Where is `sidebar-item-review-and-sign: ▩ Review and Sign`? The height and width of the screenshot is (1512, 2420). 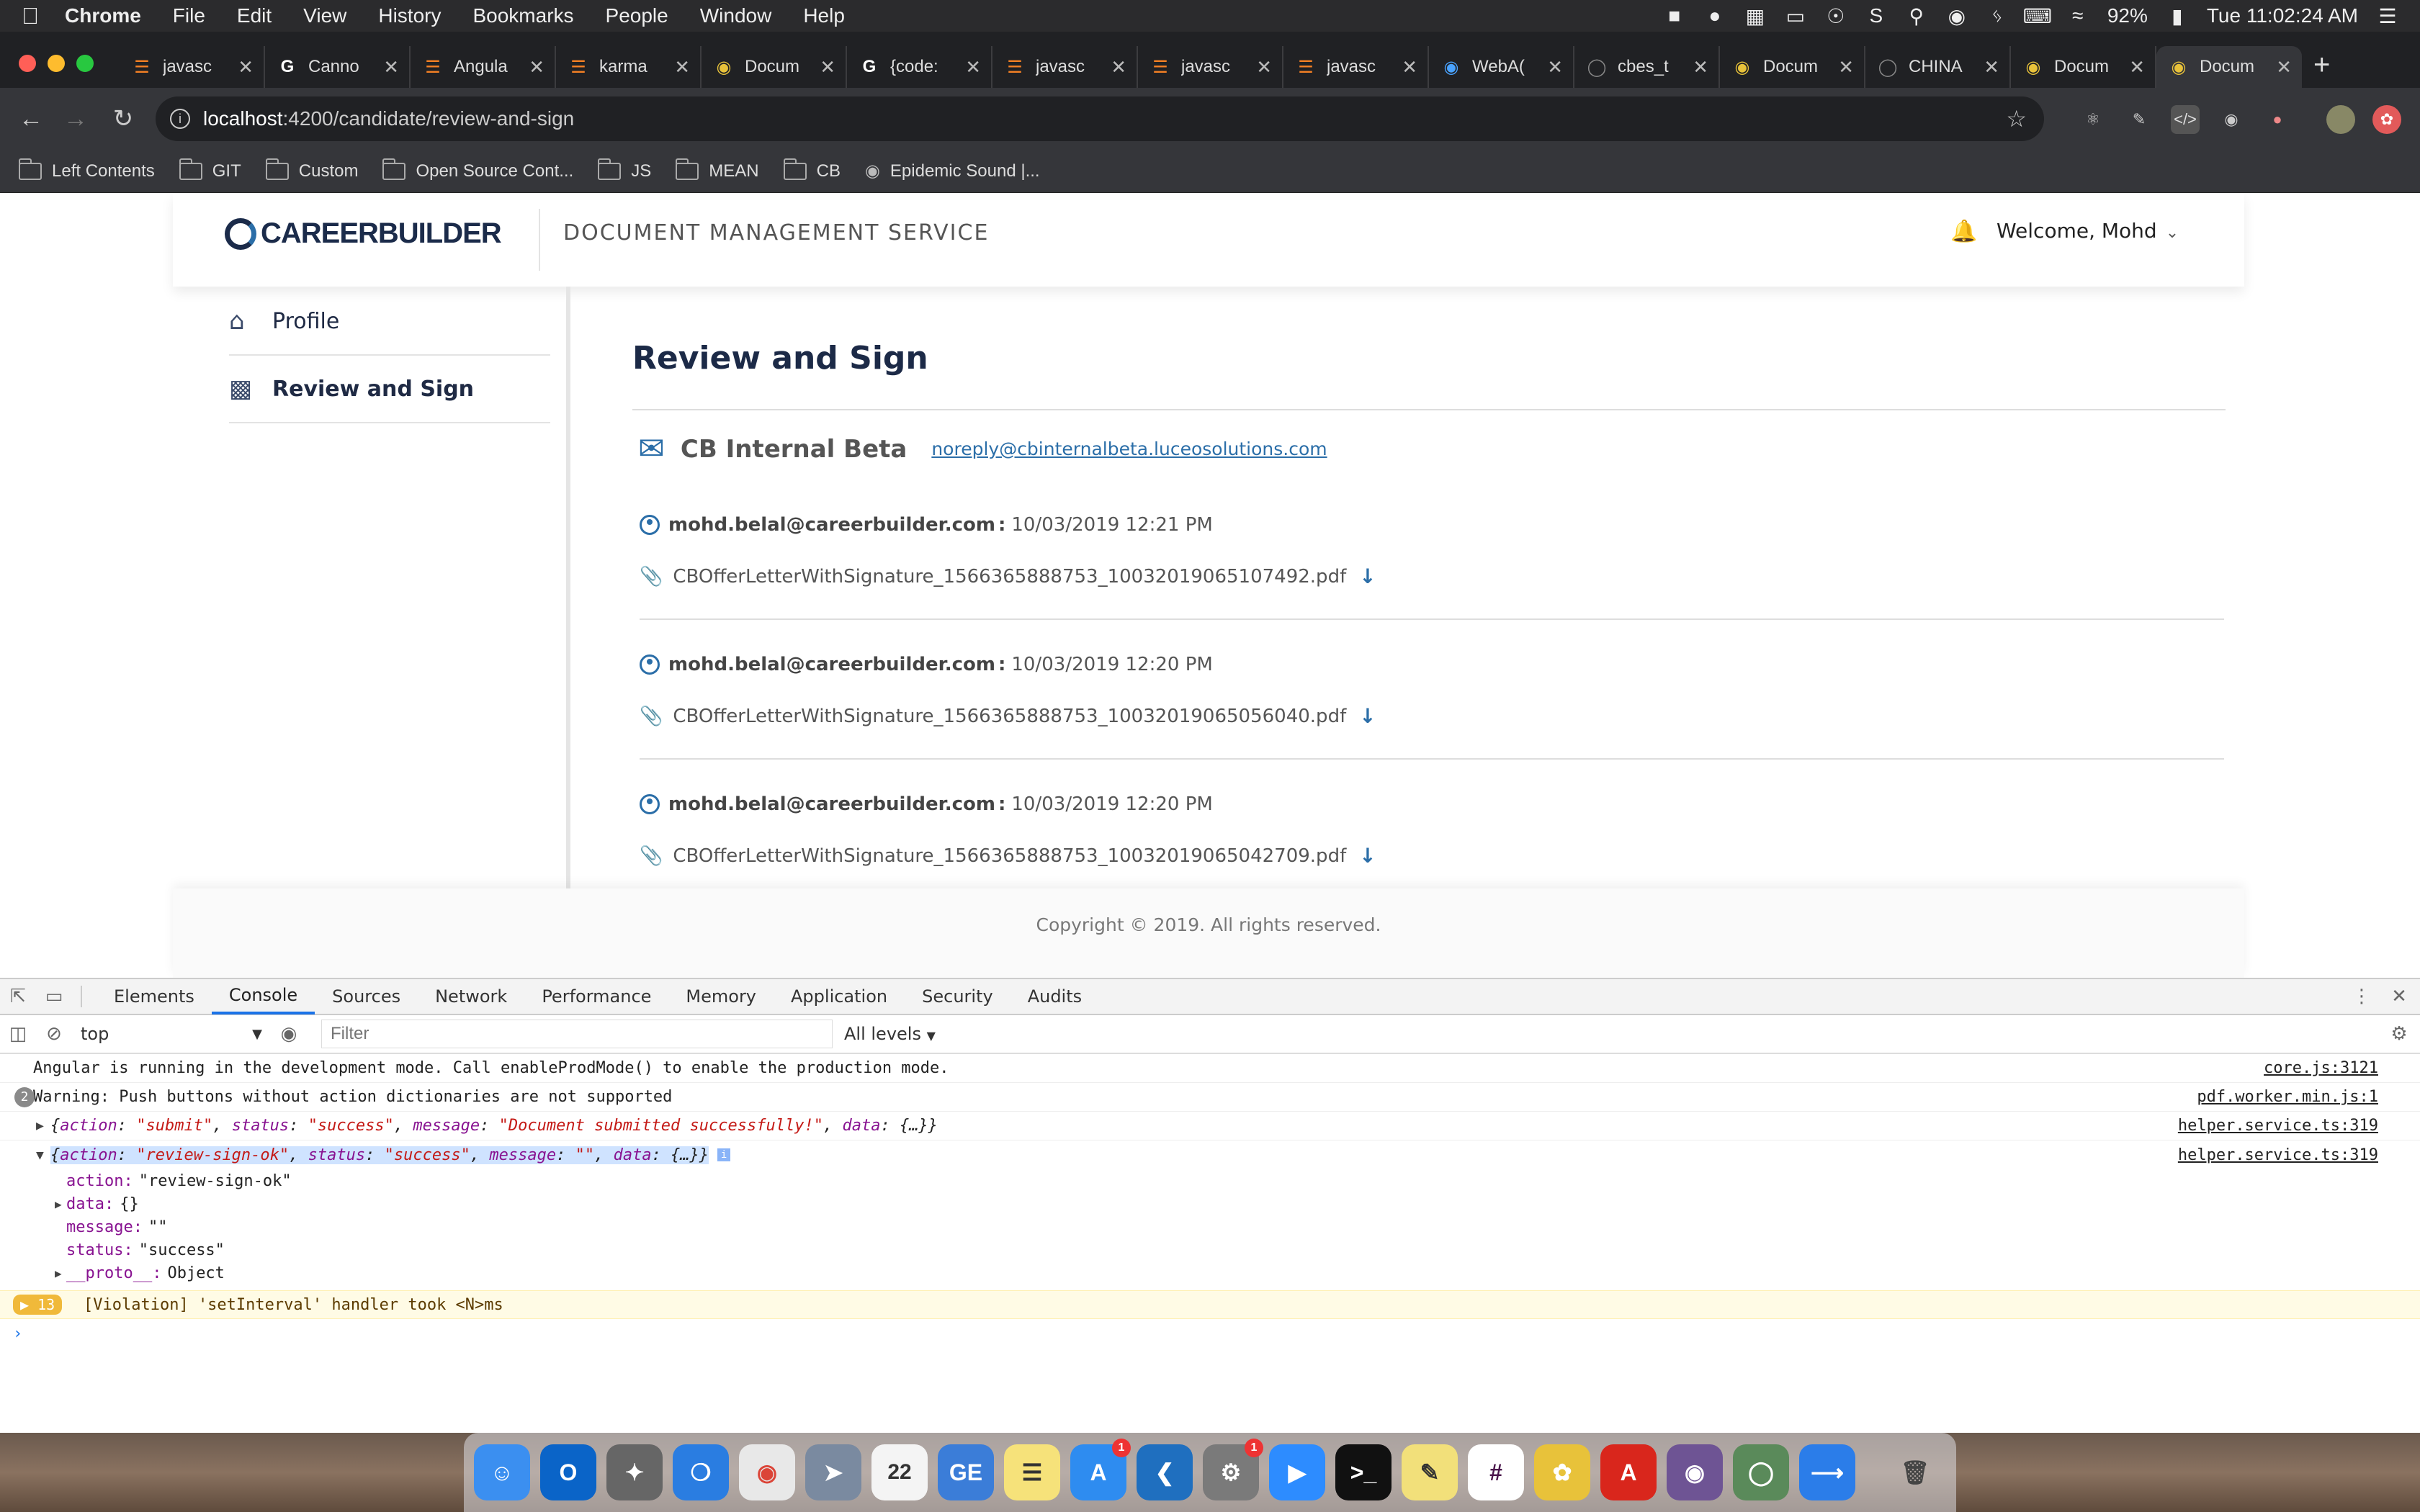 sidebar-item-review-and-sign: ▩ Review and Sign is located at coordinates (389, 389).